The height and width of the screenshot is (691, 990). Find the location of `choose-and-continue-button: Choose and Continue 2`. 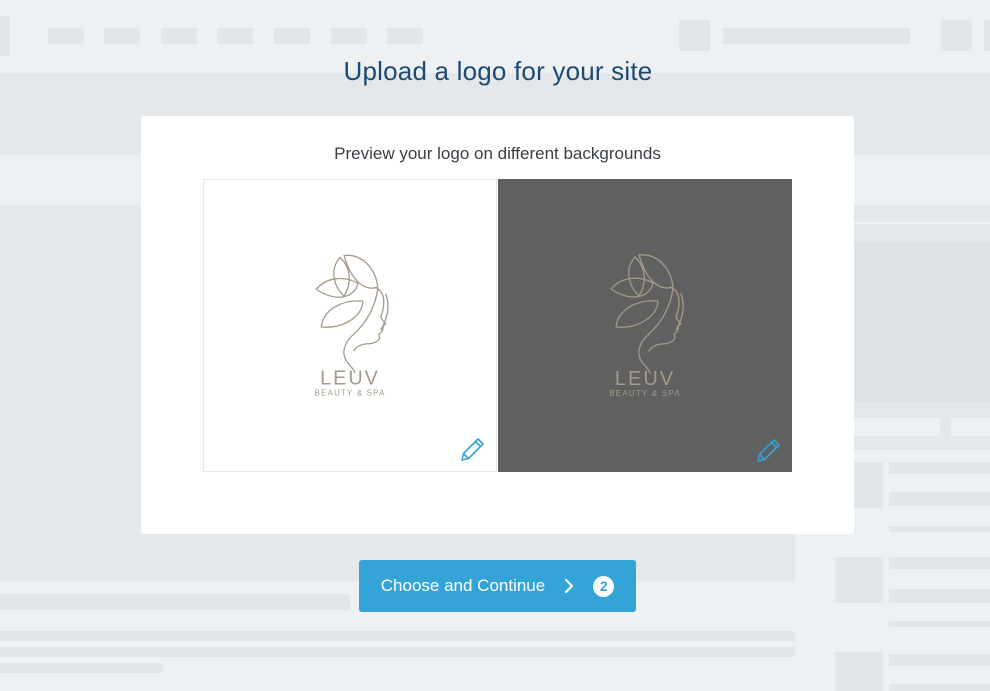

choose-and-continue-button: Choose and Continue 2 is located at coordinates (497, 586).